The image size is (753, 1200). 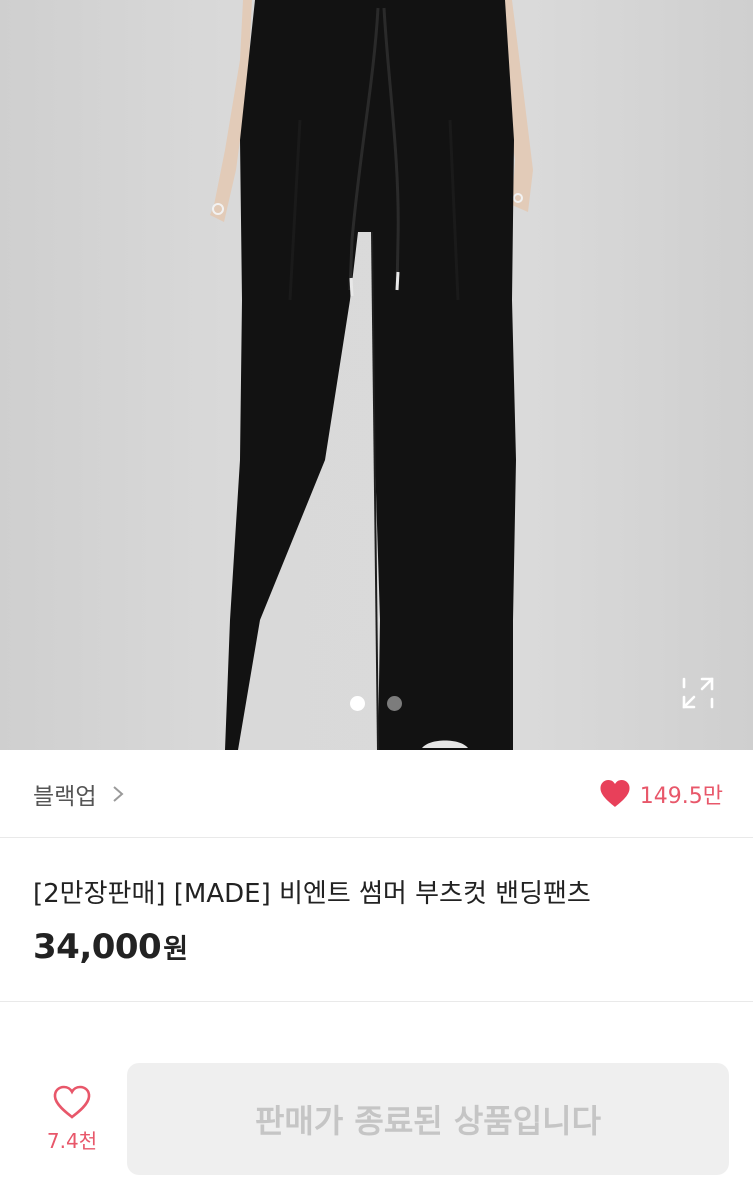 What do you see at coordinates (72, 1141) in the screenshot?
I see `wish-count: 7.4천` at bounding box center [72, 1141].